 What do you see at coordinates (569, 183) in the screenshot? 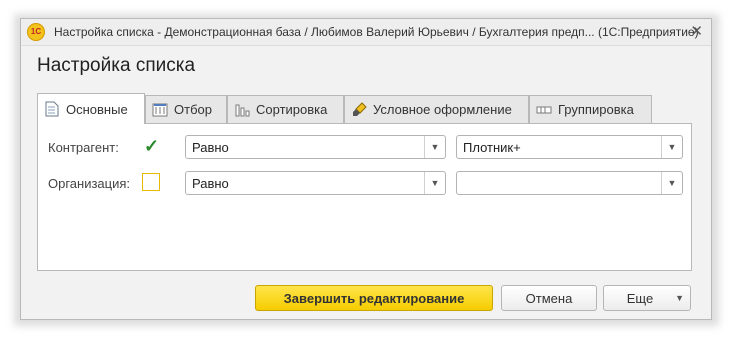
I see `organization-value-field: ▼` at bounding box center [569, 183].